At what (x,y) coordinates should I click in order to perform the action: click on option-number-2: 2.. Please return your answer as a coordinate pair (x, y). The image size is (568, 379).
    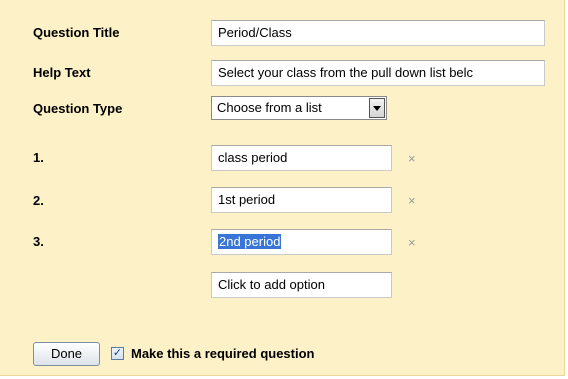
    Looking at the image, I should click on (38, 200).